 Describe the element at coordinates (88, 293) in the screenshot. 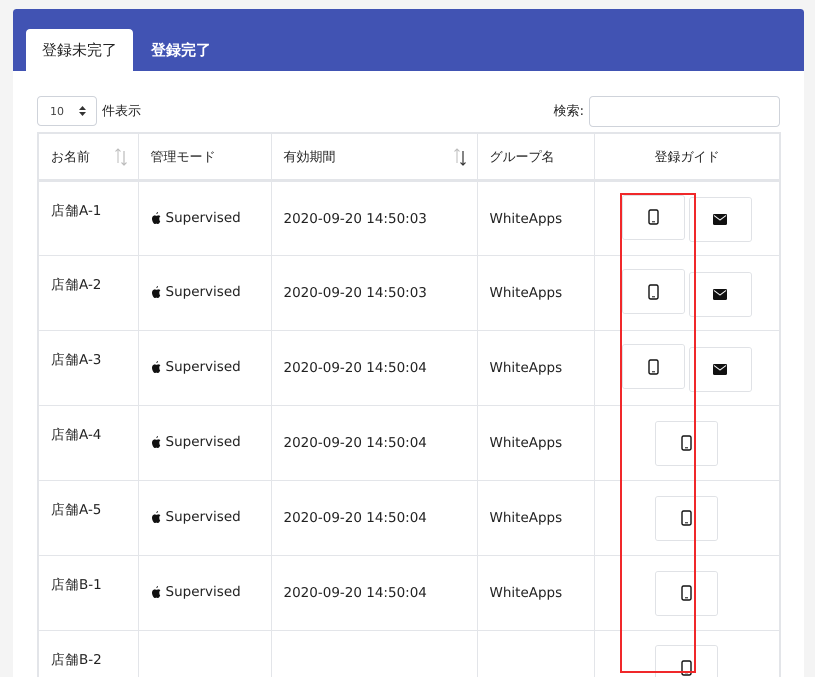

I see `name-cell: 店舗A-2` at that location.